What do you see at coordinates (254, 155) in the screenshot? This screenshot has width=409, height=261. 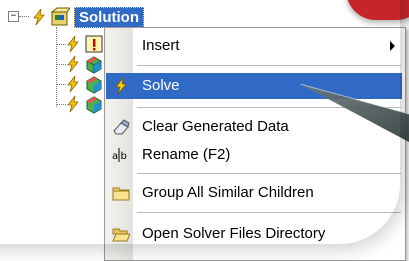 I see `menu-item-rename: a b Rename (F2)` at bounding box center [254, 155].